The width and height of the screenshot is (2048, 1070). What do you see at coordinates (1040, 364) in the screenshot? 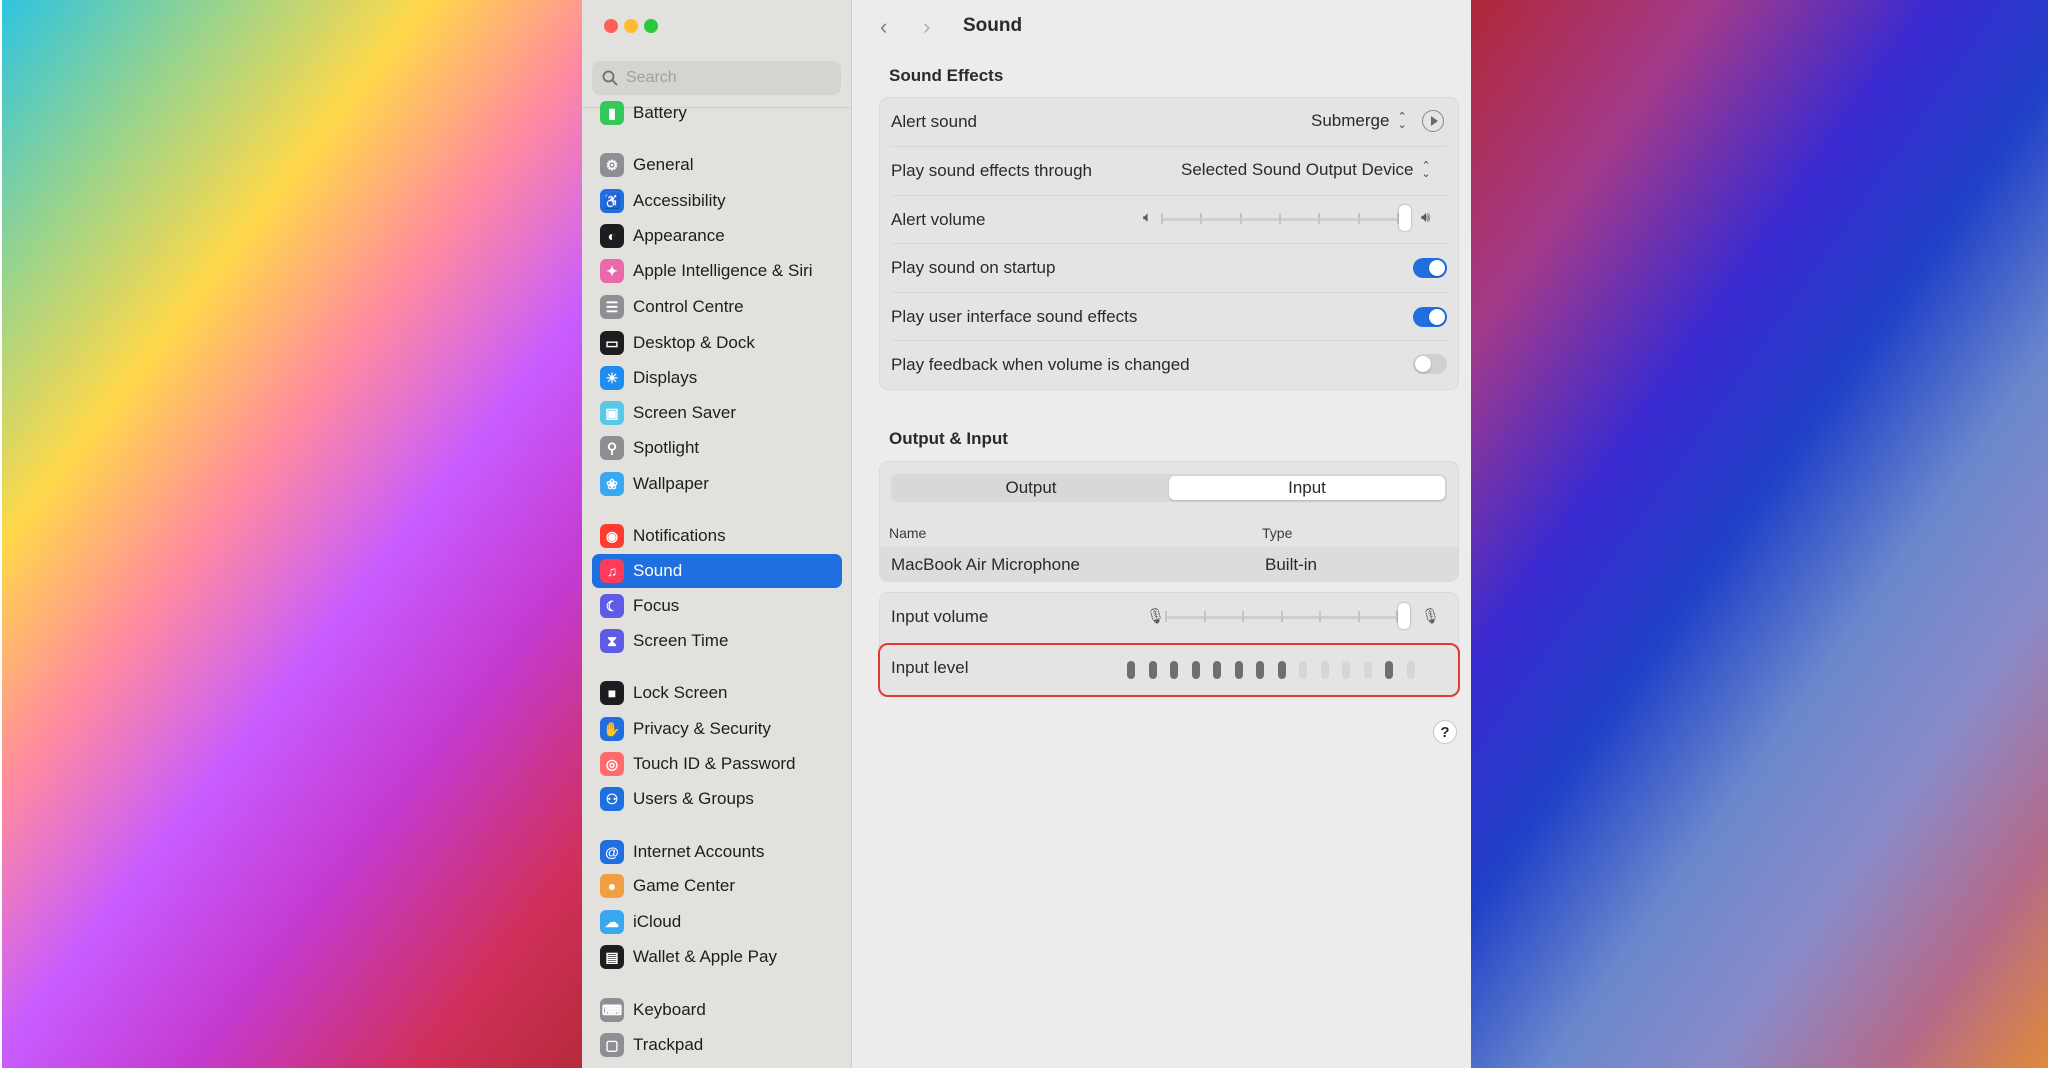
I see `feedback-label: Play feedback when volume is changed` at bounding box center [1040, 364].